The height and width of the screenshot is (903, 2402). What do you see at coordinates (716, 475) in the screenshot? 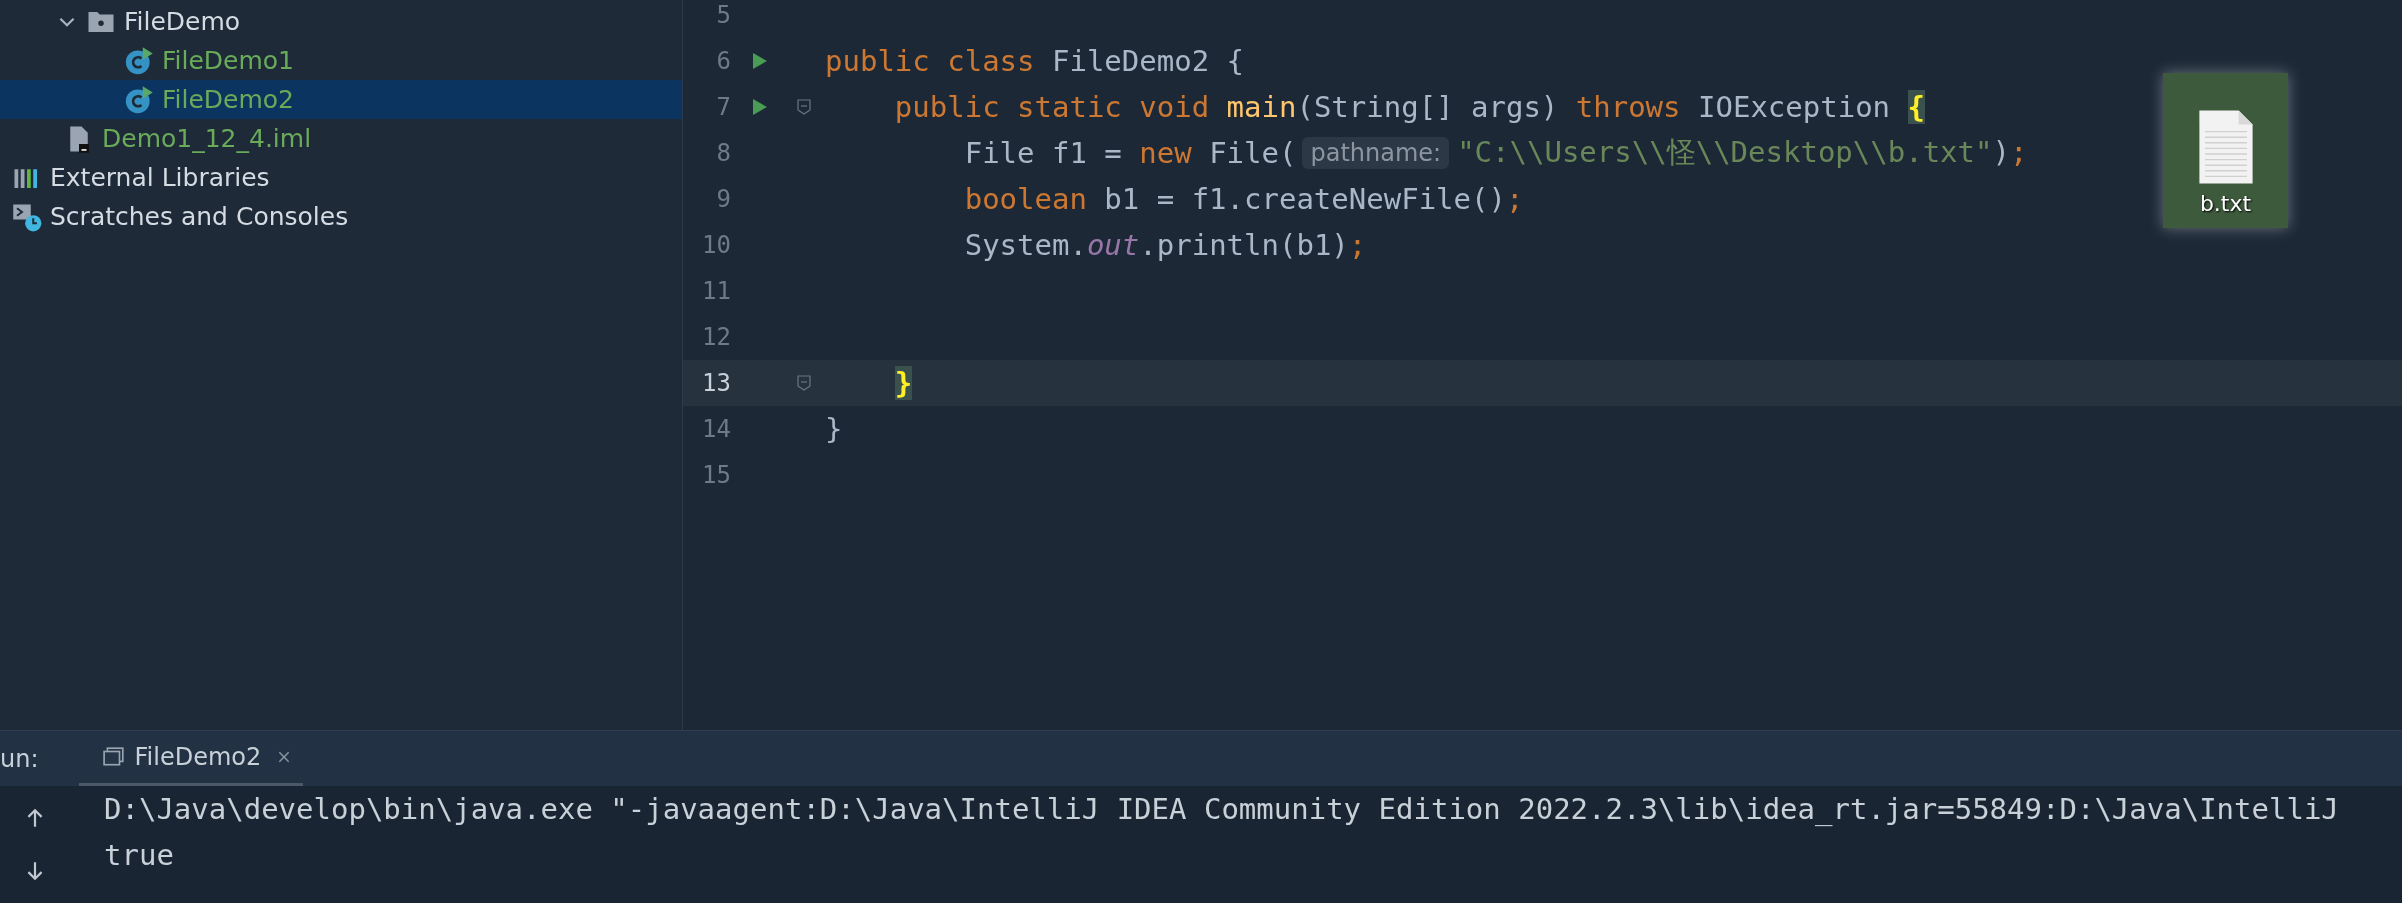
I see `line-number: 15` at bounding box center [716, 475].